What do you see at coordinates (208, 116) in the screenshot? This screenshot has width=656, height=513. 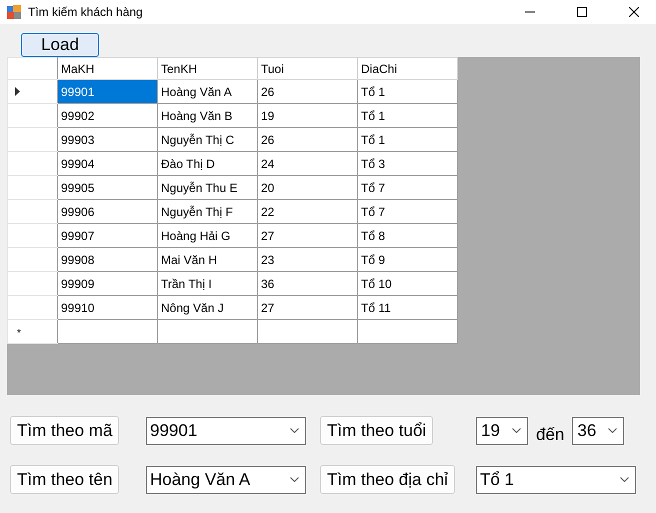 I see `table-cell: Hoàng Văn B` at bounding box center [208, 116].